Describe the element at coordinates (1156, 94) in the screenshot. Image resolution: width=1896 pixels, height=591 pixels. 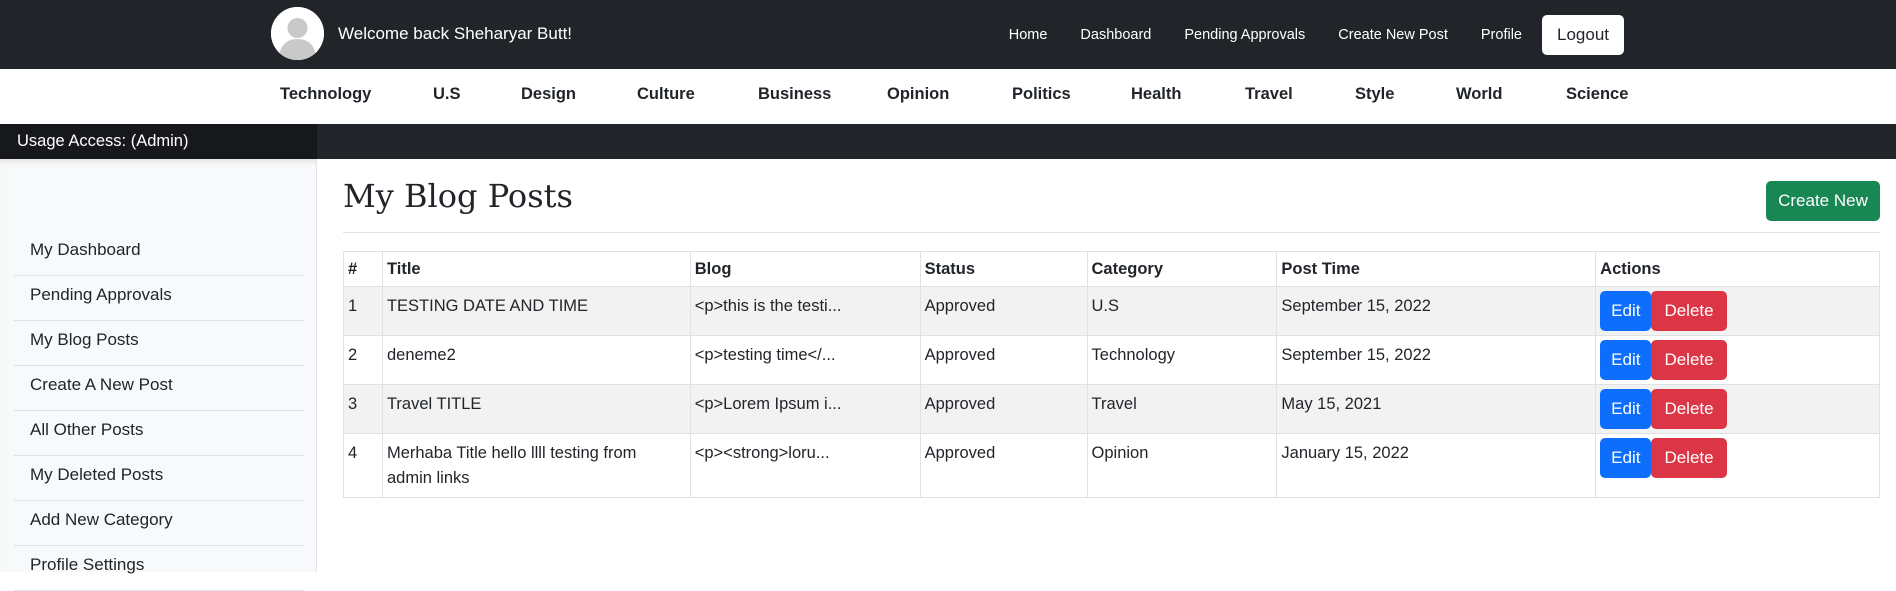
I see `category-health: Health` at that location.